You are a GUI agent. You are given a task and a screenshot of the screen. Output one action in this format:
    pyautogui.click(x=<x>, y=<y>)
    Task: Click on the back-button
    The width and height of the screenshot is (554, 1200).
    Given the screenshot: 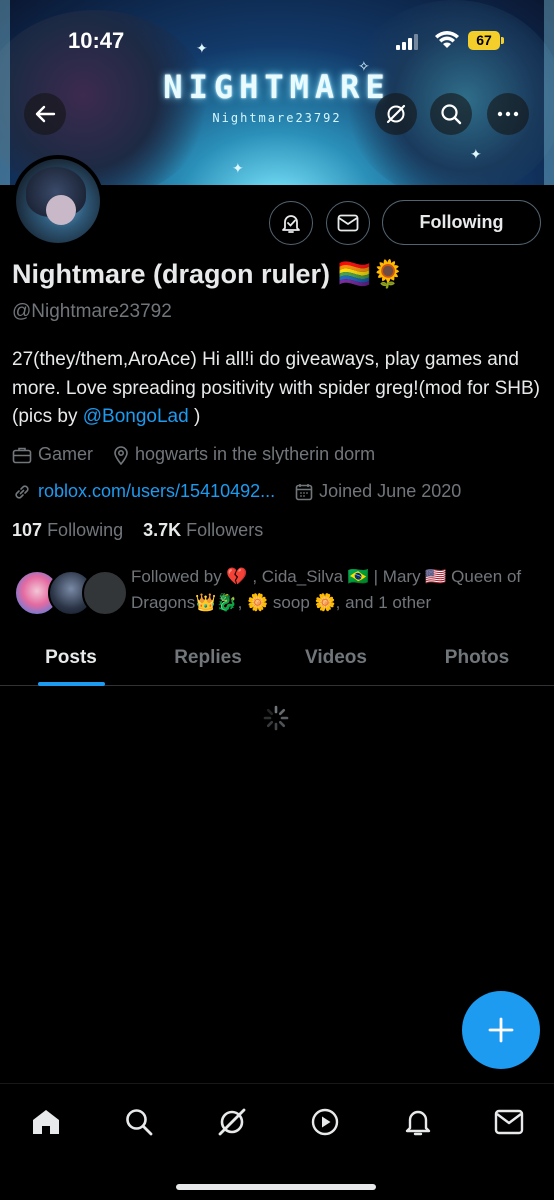 What is the action you would take?
    pyautogui.click(x=45, y=114)
    